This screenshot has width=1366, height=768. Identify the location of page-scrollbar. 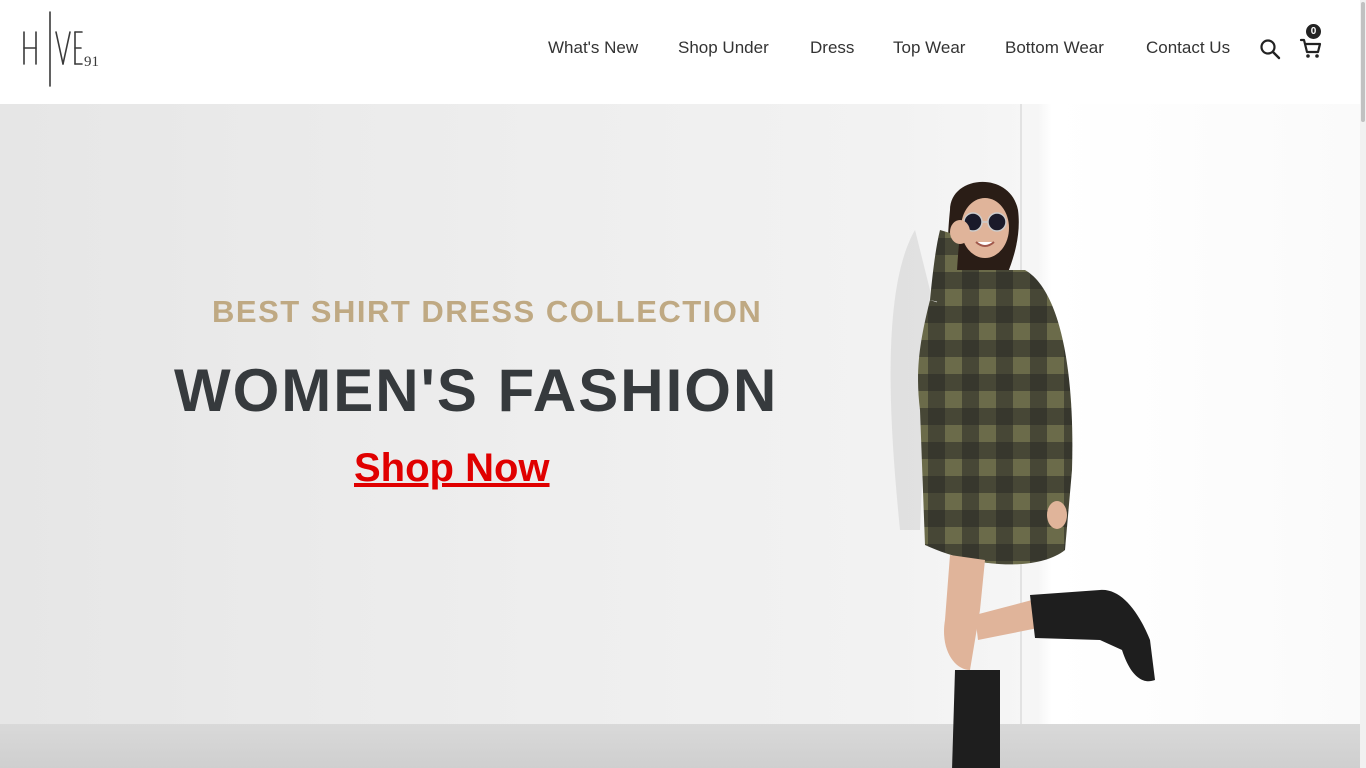
(1363, 384).